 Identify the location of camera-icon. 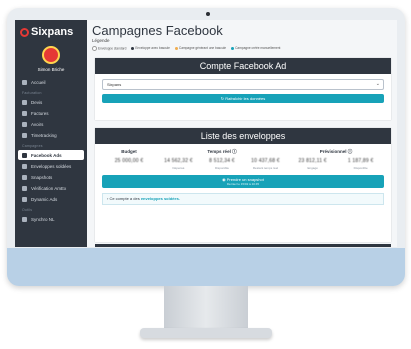
(24, 177).